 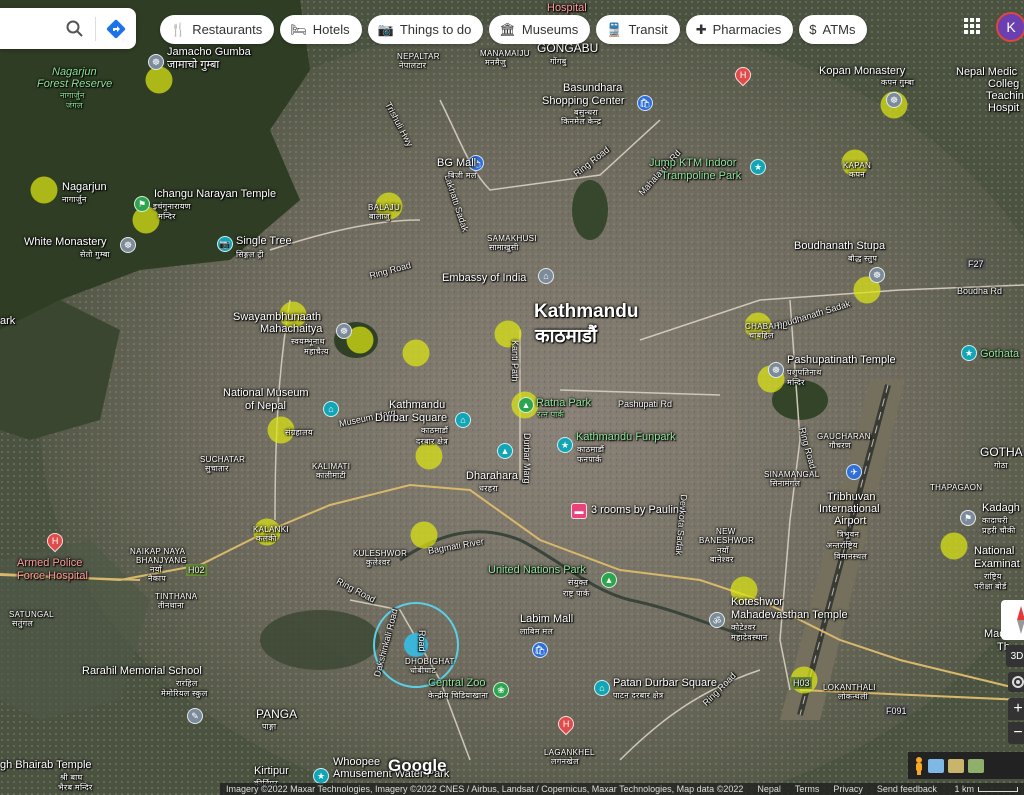 What do you see at coordinates (484, 278) in the screenshot?
I see `place-label: Embassy of India` at bounding box center [484, 278].